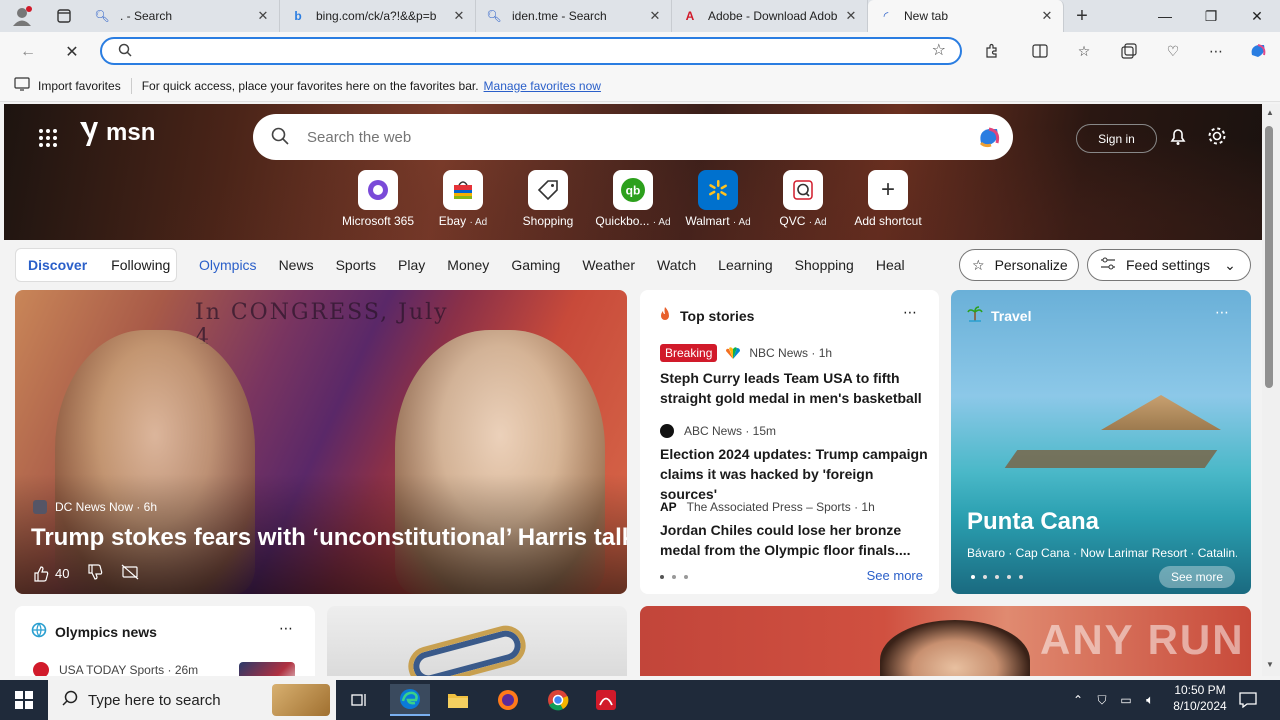 The width and height of the screenshot is (1280, 720). I want to click on like-button: 40, so click(51, 573).